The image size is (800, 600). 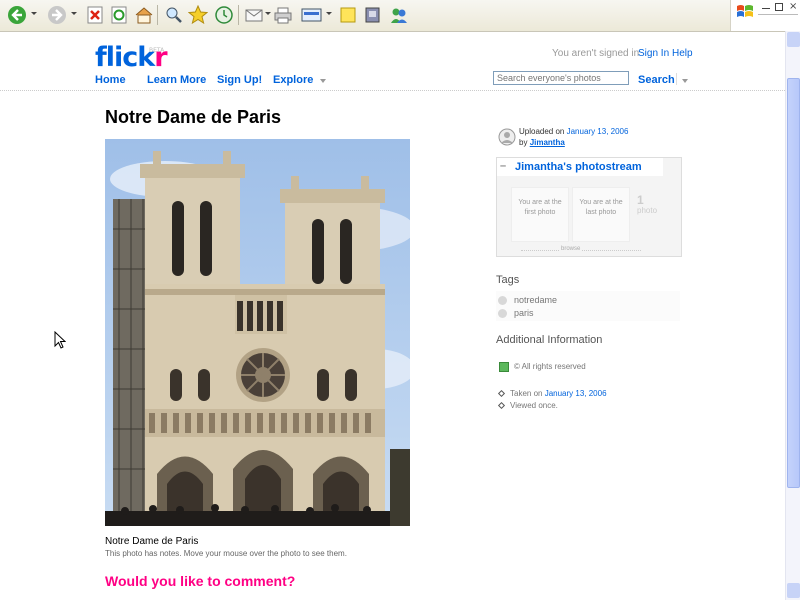 I want to click on nav-sign-up: Sign Up!, so click(x=239, y=80).